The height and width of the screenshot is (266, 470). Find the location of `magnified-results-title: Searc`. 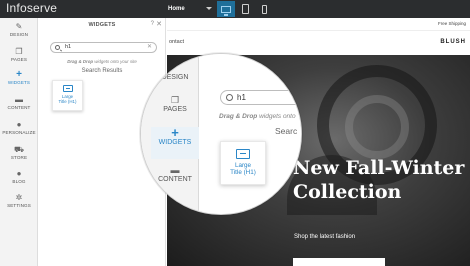

magnified-results-title: Searc is located at coordinates (286, 131).